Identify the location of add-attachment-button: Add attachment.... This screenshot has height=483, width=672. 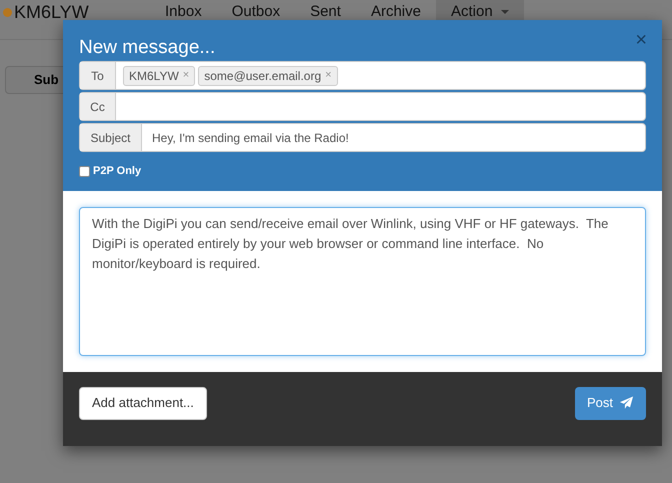
(143, 403).